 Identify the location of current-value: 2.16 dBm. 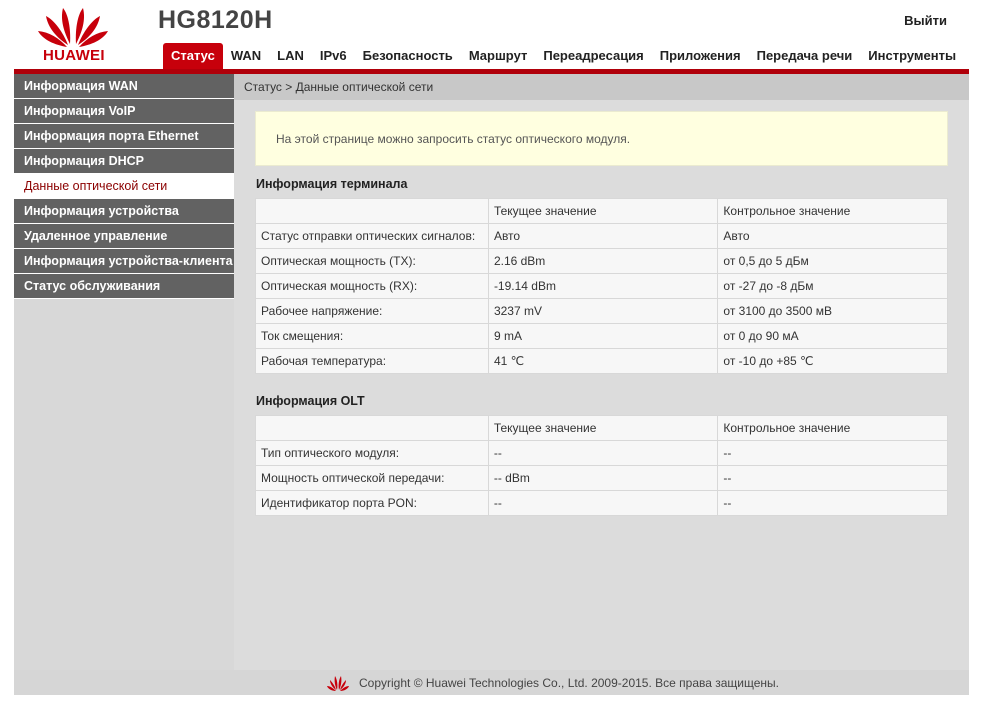
(603, 261).